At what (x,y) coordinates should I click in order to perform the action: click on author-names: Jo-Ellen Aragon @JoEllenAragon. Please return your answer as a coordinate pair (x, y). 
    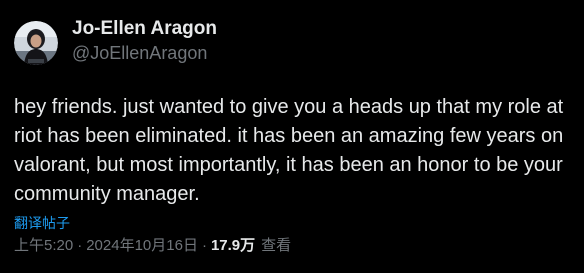
    Looking at the image, I should click on (144, 41).